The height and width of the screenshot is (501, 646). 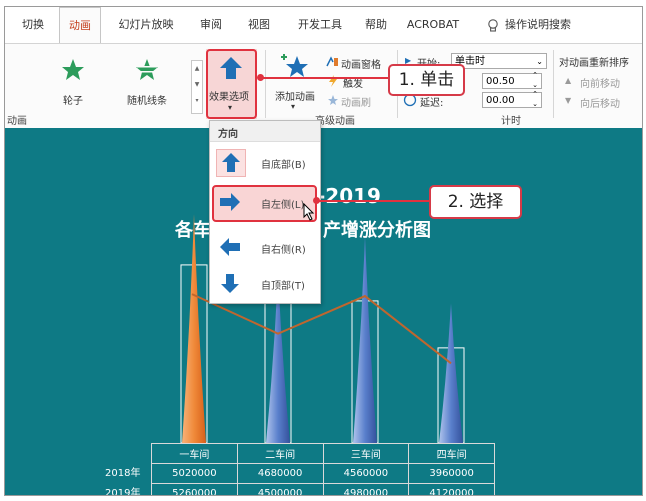 What do you see at coordinates (73, 69) in the screenshot?
I see `wheel-star-icon` at bounding box center [73, 69].